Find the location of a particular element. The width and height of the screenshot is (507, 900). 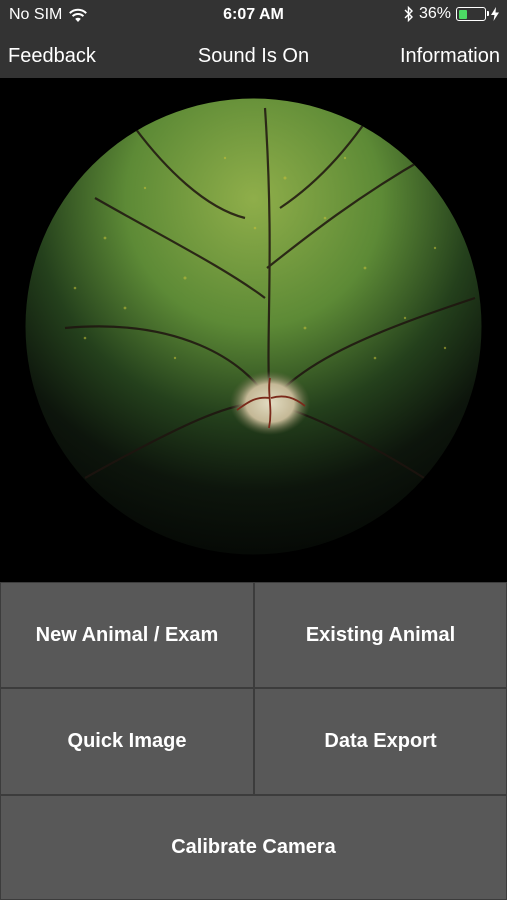

new-animal-exam-button: New Animal / Exam is located at coordinates (127, 635).